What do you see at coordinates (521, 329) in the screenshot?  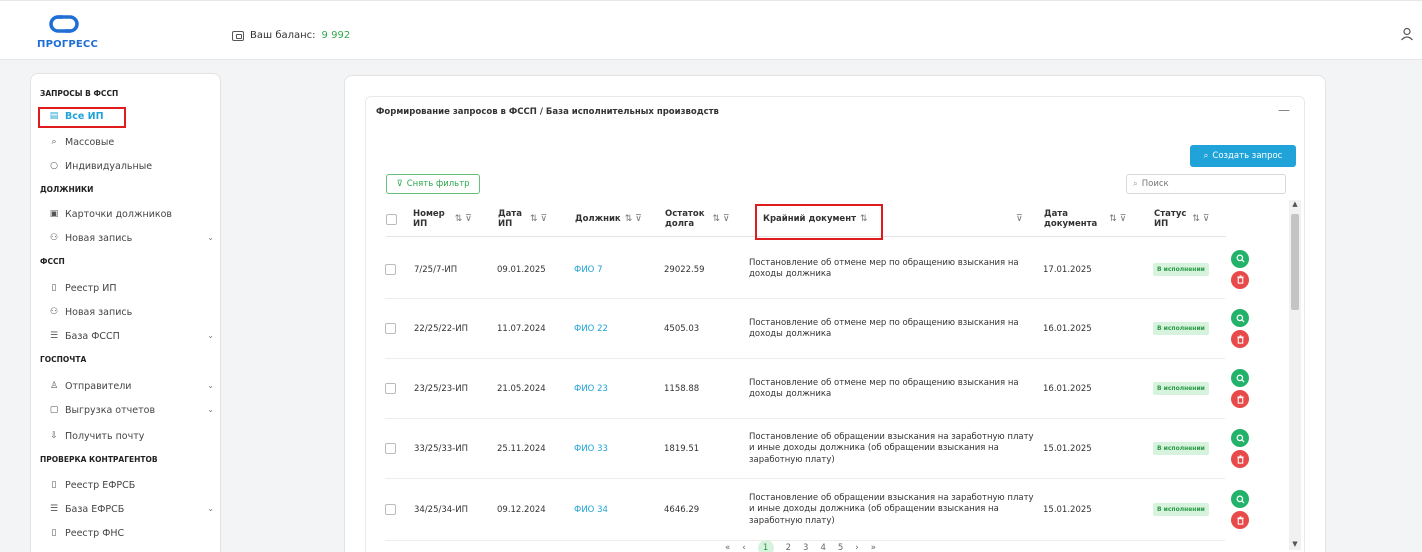 I see `cell-ip-date: 11.07.2024` at bounding box center [521, 329].